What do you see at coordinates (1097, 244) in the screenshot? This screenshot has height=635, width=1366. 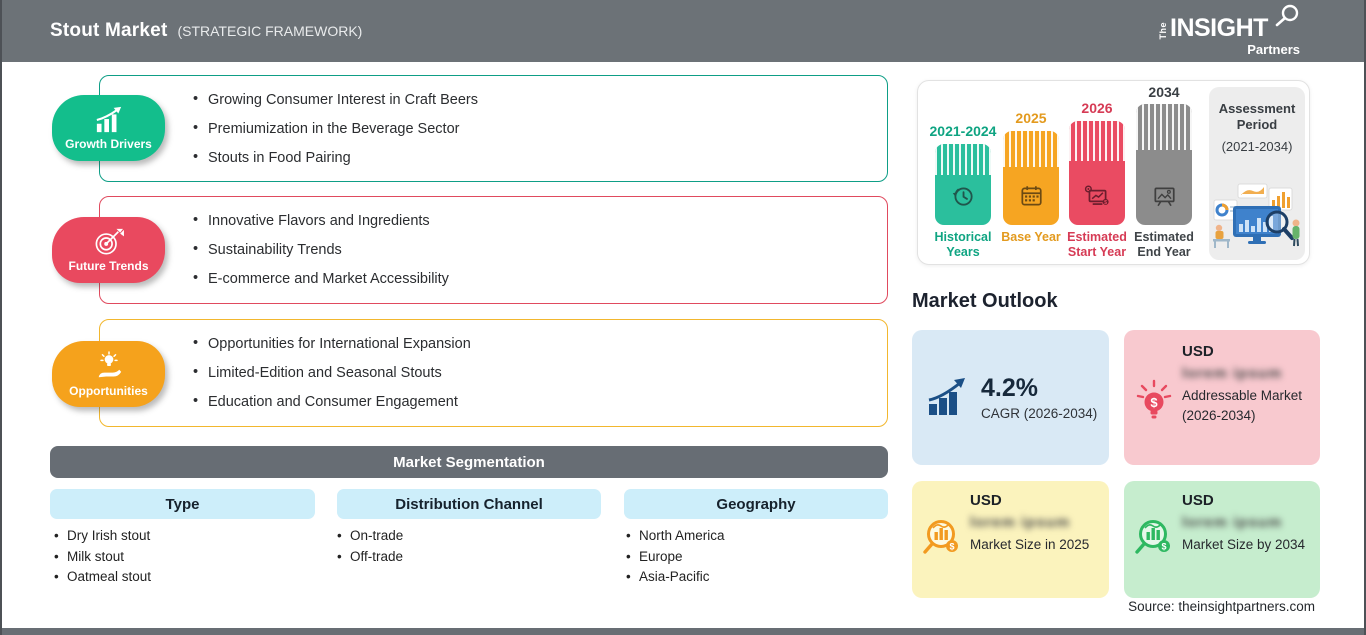 I see `timeline-bar-label: Estimated Start Year` at bounding box center [1097, 244].